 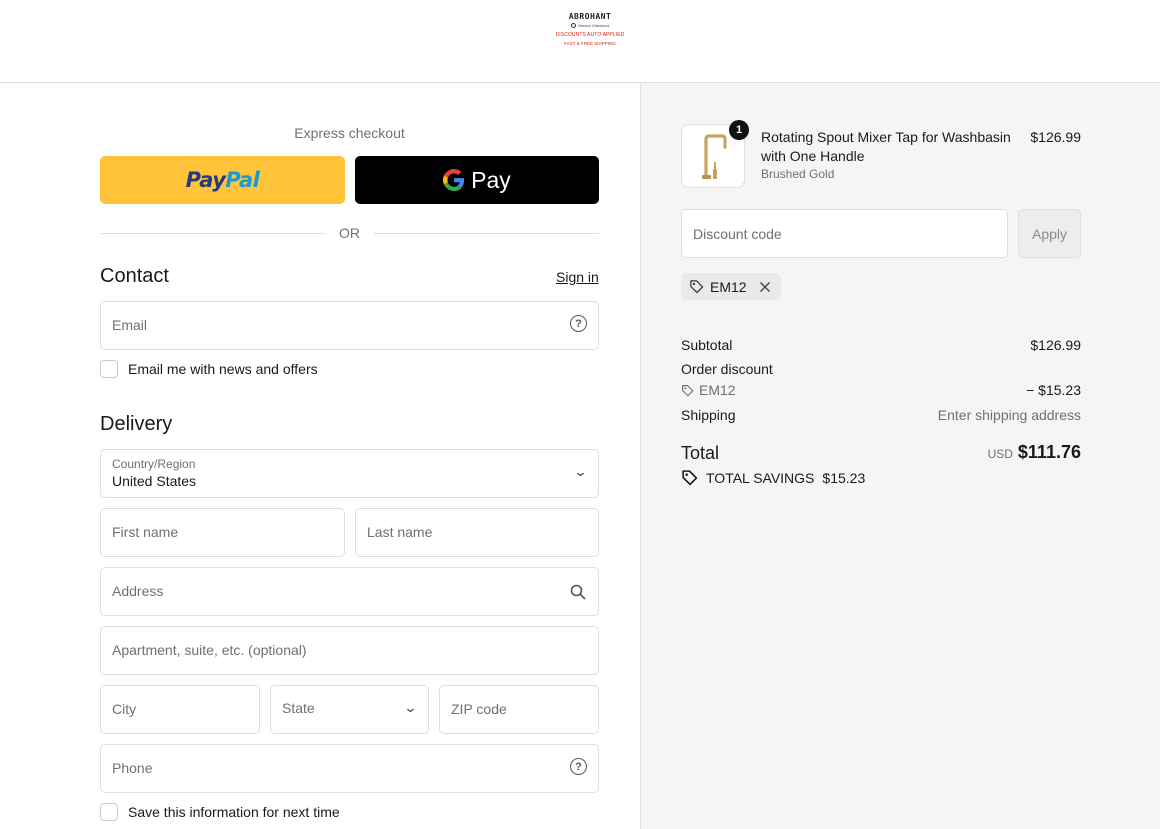 I want to click on last-name-placeholder: Last name, so click(x=400, y=532).